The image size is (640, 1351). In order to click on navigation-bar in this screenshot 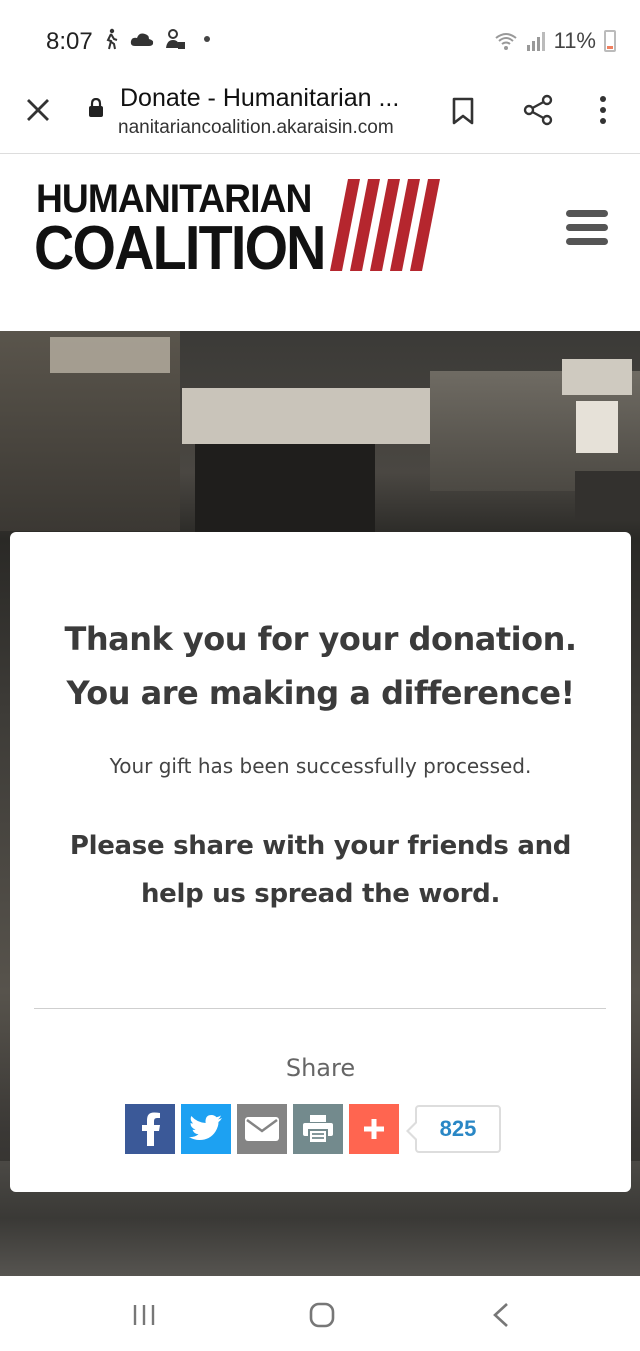, I will do `click(320, 1313)`.